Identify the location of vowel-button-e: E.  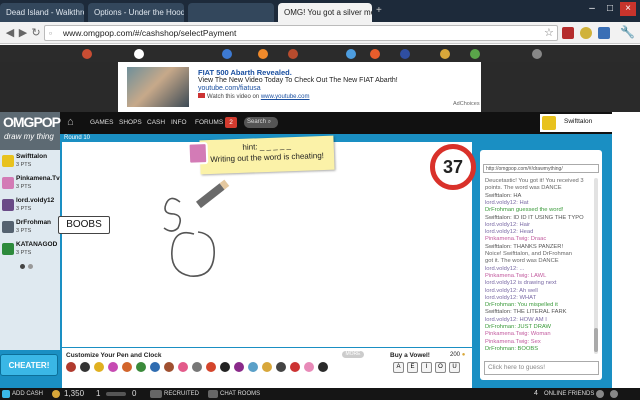
(412, 367).